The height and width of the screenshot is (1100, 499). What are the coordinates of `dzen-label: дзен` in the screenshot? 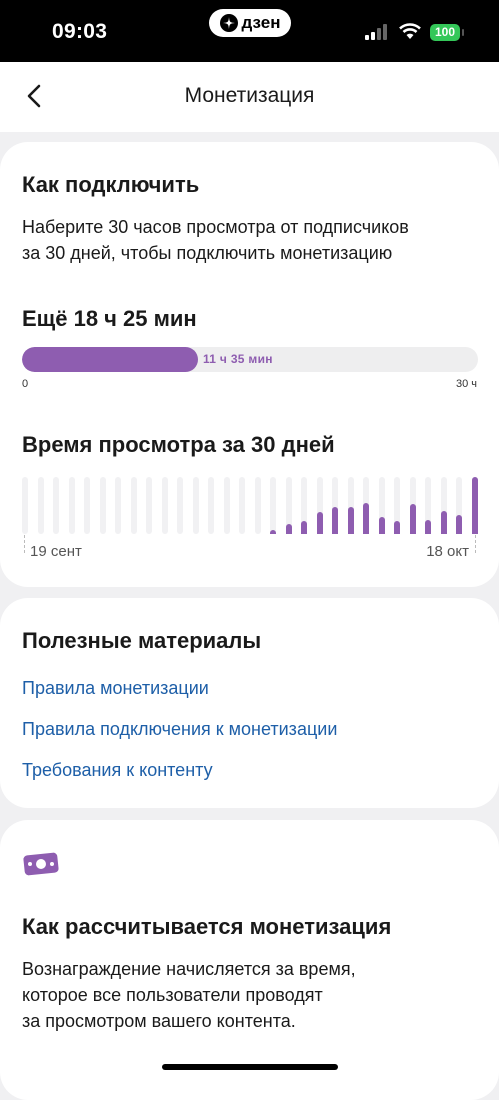 It's located at (261, 22).